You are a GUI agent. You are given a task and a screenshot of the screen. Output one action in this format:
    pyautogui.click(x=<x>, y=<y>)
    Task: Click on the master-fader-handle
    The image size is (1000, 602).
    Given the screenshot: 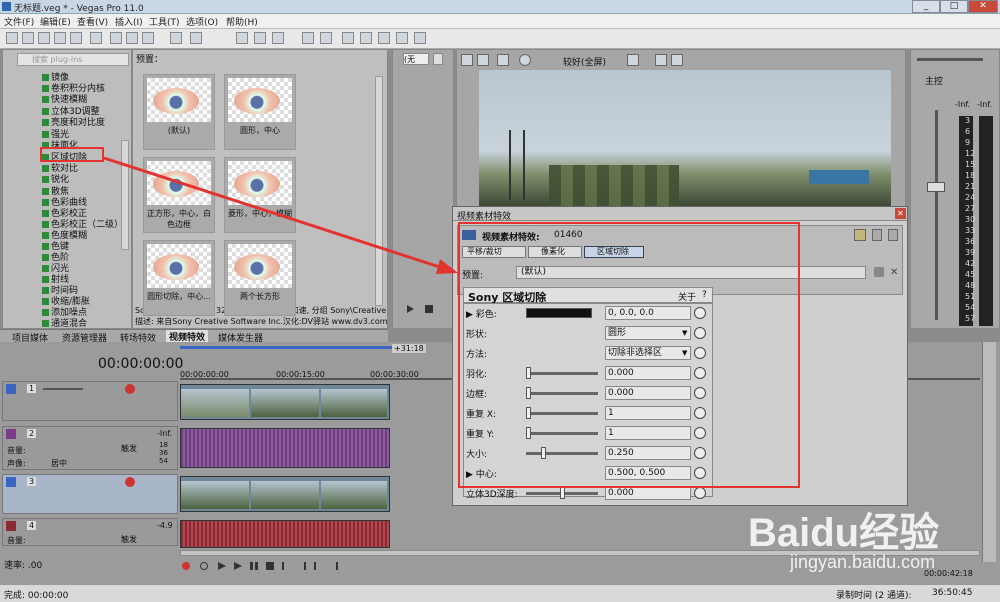 What is the action you would take?
    pyautogui.click(x=936, y=187)
    